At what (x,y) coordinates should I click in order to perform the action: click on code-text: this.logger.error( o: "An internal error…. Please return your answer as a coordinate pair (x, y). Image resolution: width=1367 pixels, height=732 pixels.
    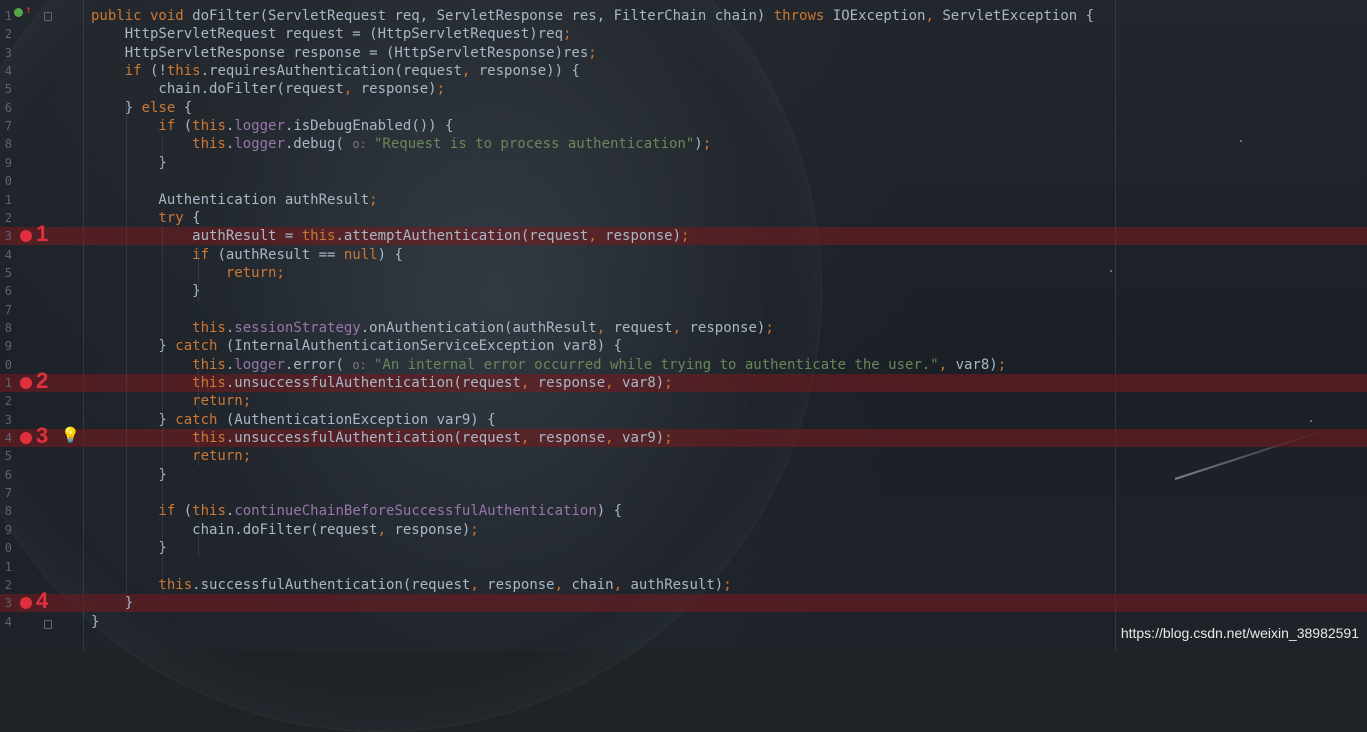
    Looking at the image, I should click on (548, 365).